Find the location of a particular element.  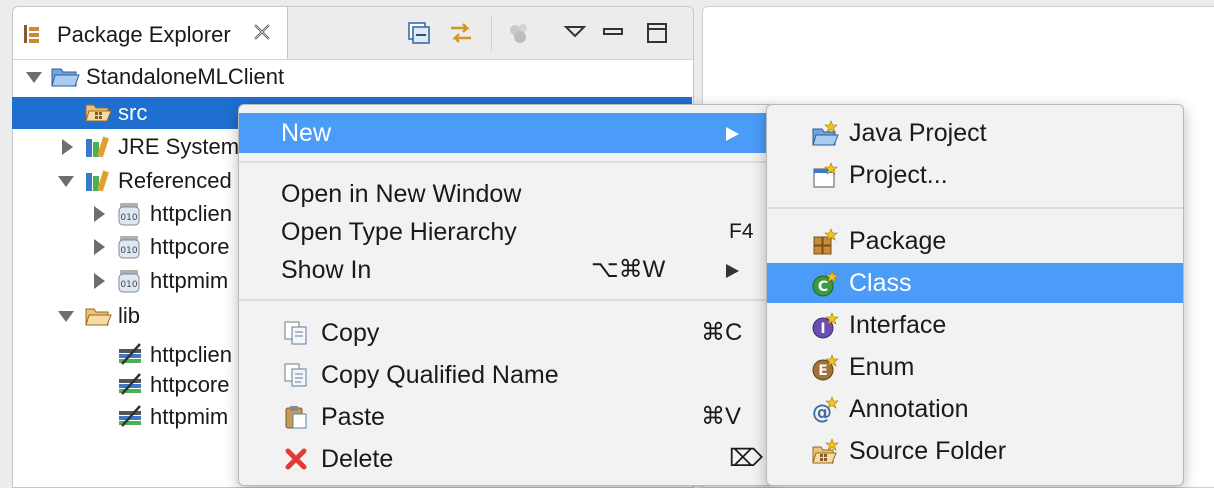

submenu-item-source-folder: Source Folder is located at coordinates (975, 451).